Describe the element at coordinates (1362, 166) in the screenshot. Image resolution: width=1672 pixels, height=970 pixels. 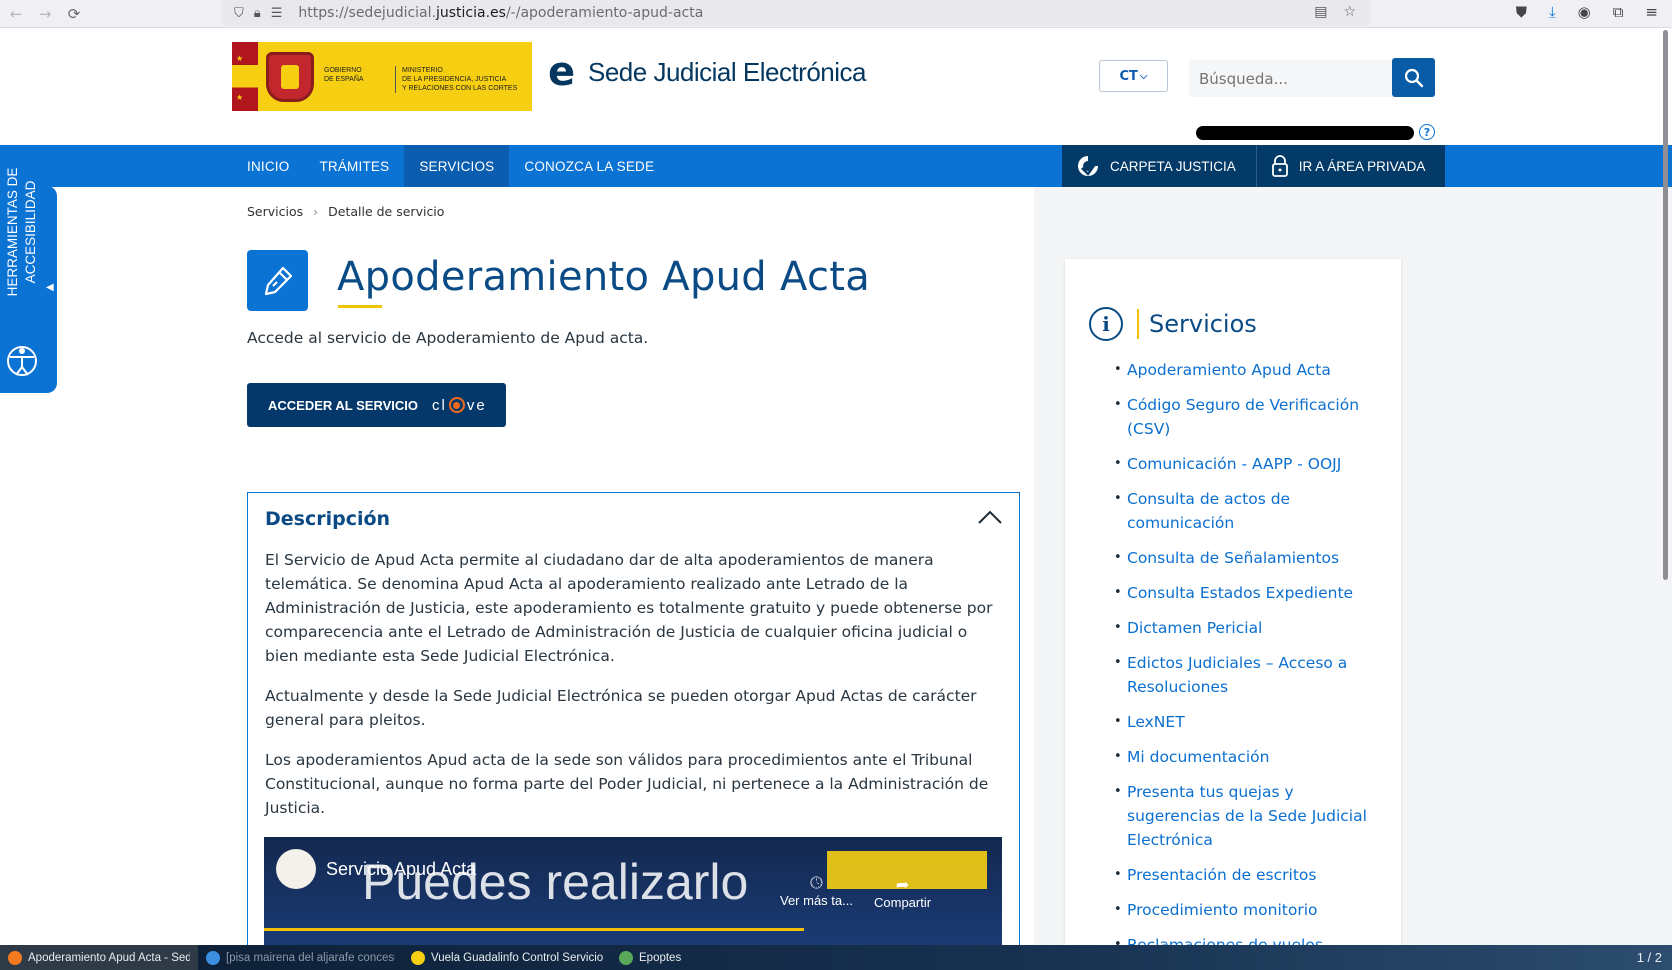
I see `private-area-label: IR A ÁREA PRIVADA` at that location.